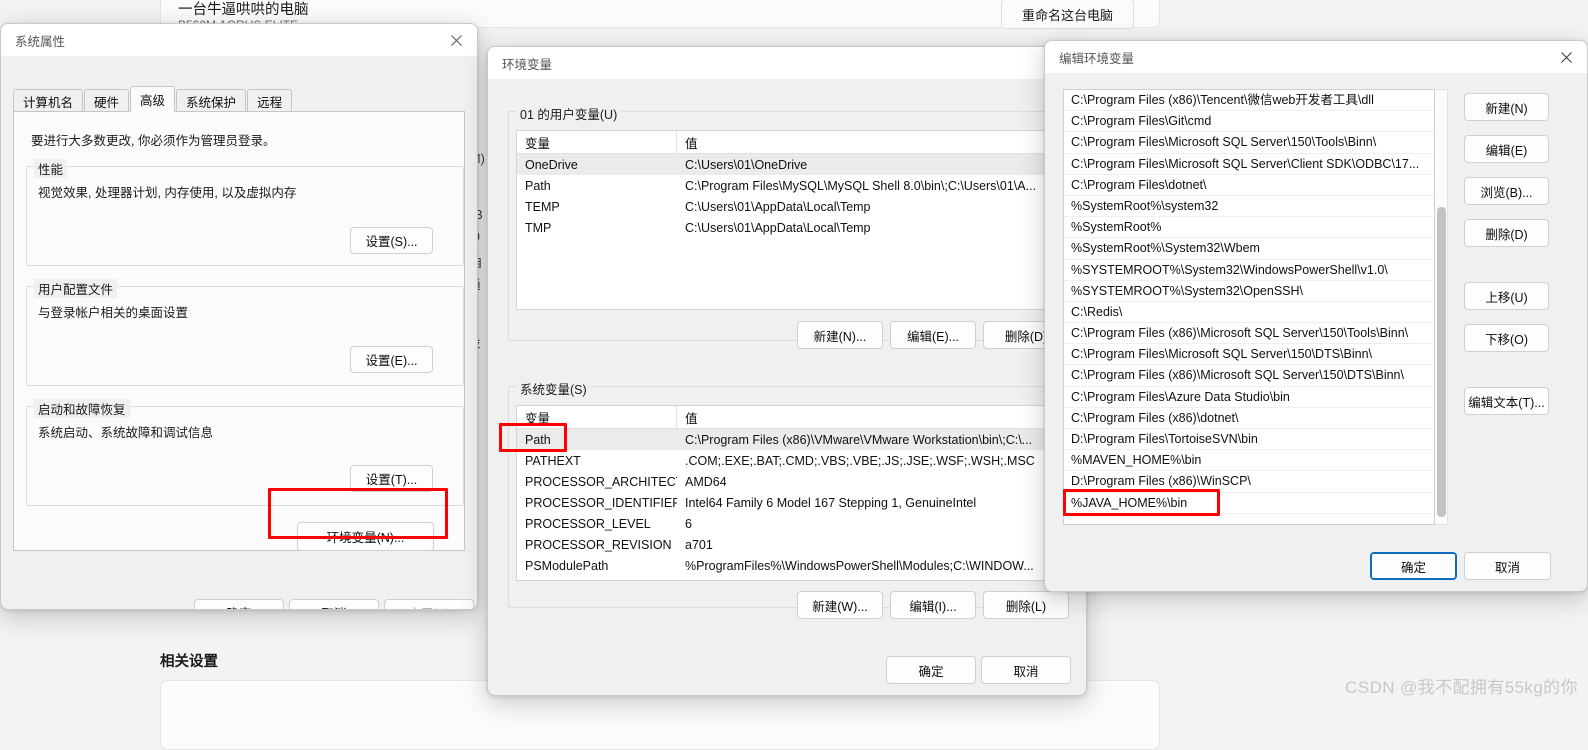 The width and height of the screenshot is (1588, 750). I want to click on path-entry-row: %MAVEN_HOME%\bin, so click(1249, 461).